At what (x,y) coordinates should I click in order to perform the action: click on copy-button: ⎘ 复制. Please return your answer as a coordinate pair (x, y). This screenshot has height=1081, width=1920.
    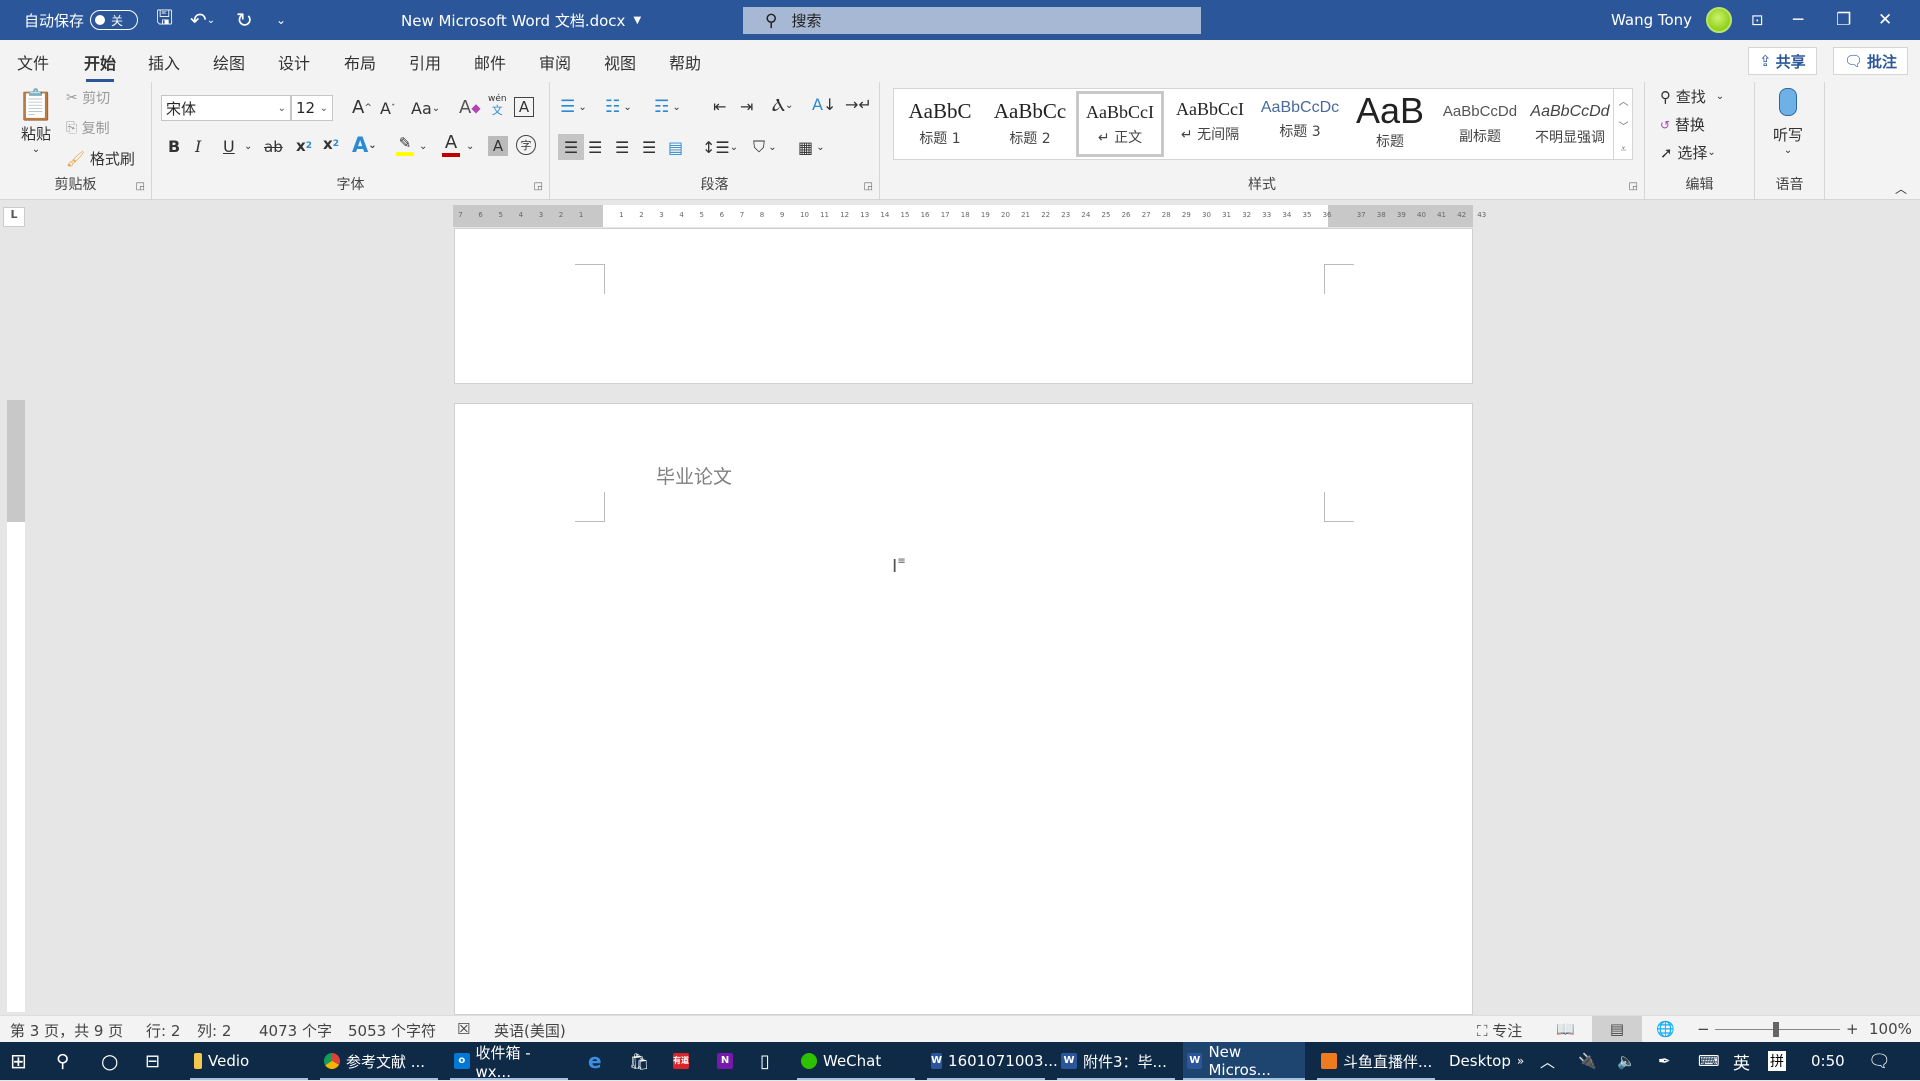
    Looking at the image, I should click on (88, 128).